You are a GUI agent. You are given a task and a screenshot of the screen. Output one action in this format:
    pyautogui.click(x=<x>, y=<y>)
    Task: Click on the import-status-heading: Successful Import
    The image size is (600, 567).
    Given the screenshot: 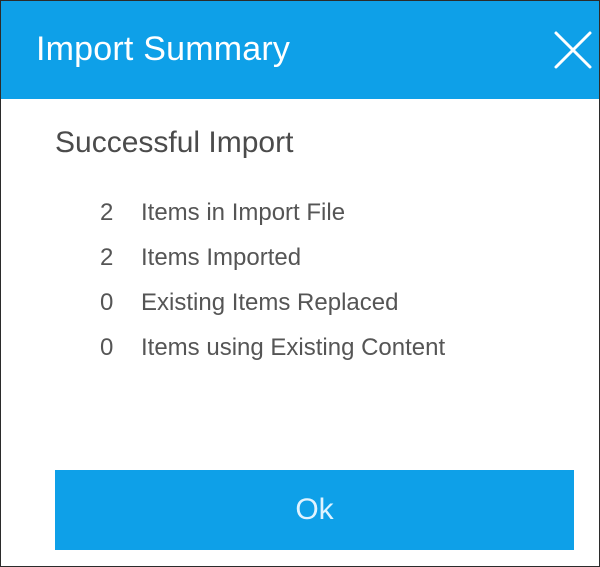 What is the action you would take?
    pyautogui.click(x=174, y=142)
    